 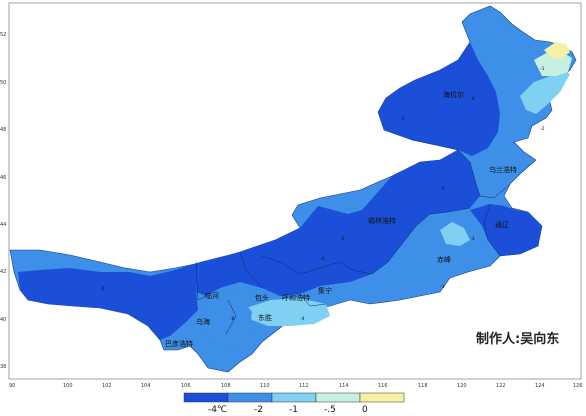 I want to click on y-tick: 48, so click(x=3, y=130).